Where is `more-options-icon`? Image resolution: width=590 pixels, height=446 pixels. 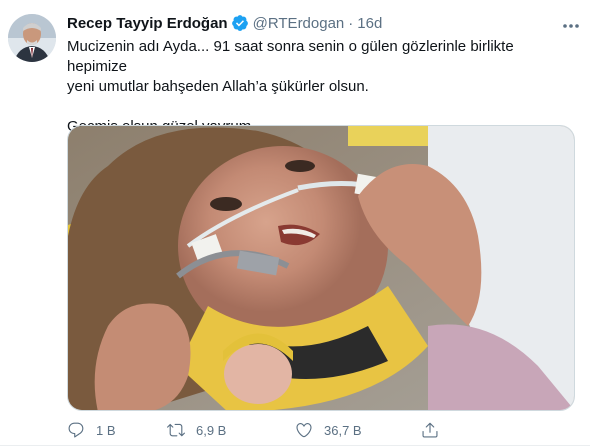
more-options-icon is located at coordinates (571, 23).